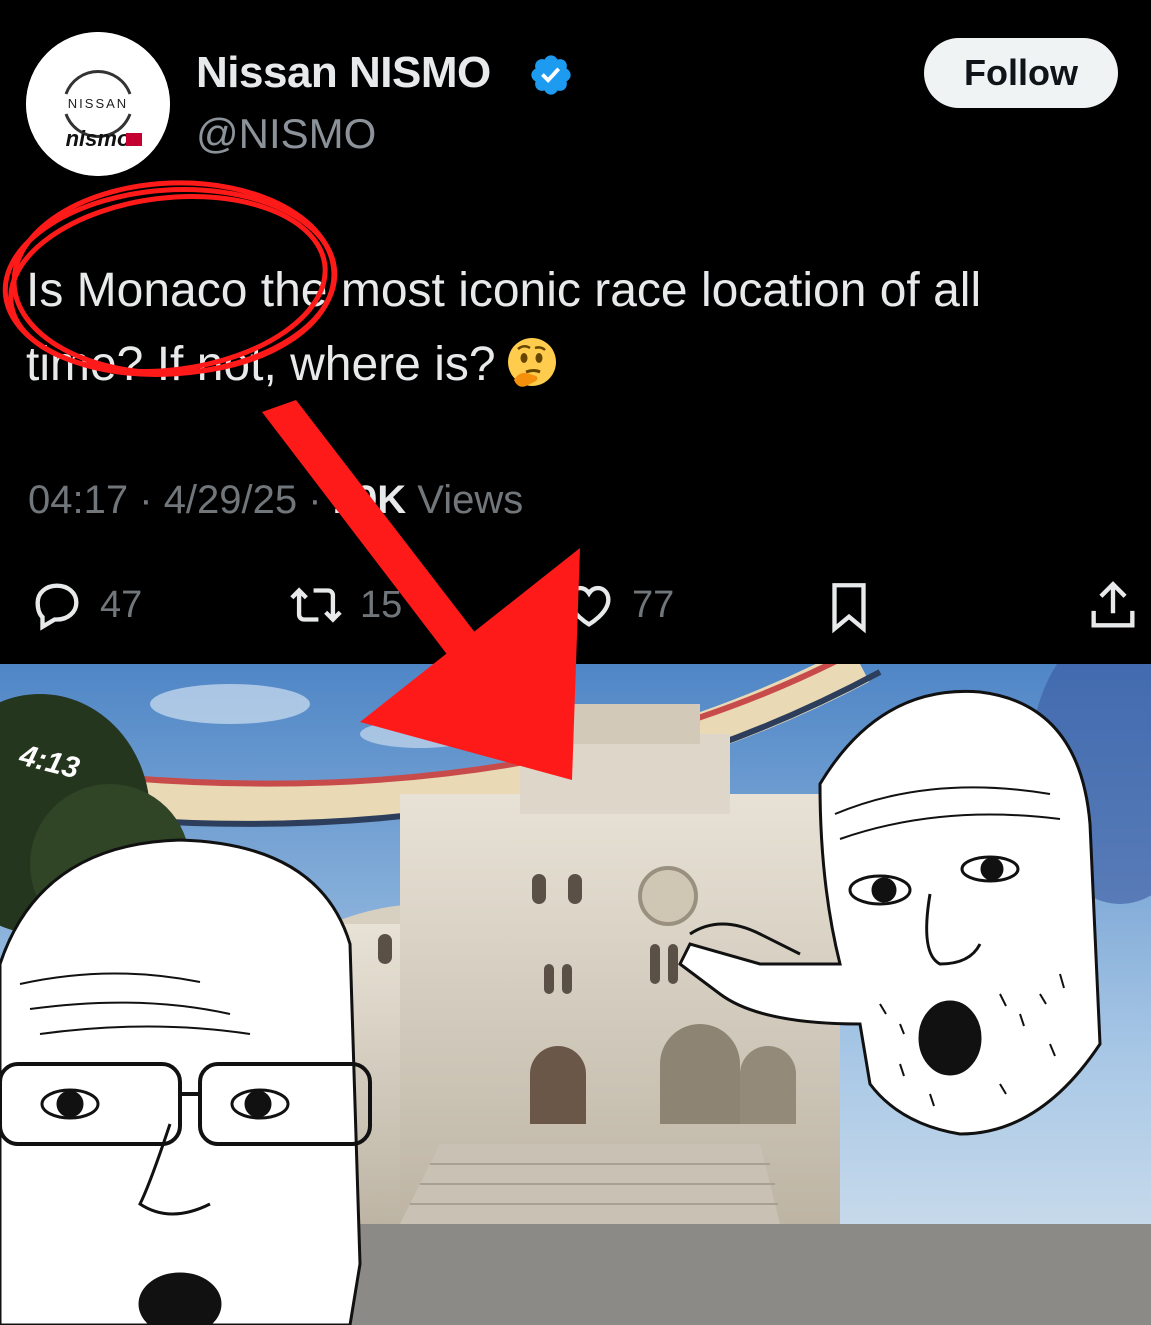 Image resolution: width=1151 pixels, height=1325 pixels. I want to click on share-icon, so click(1113, 604).